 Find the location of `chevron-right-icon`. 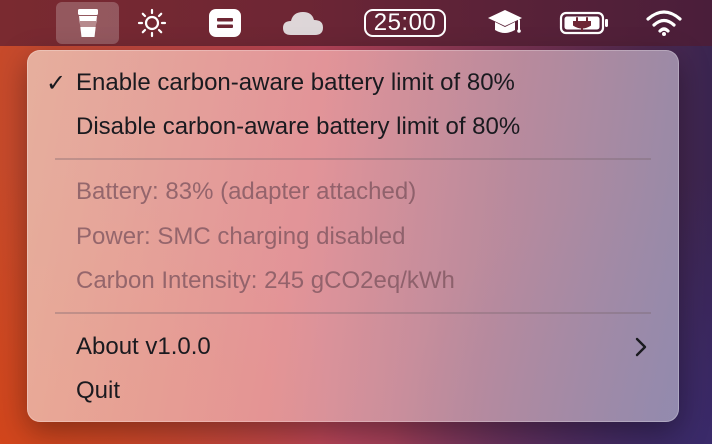

chevron-right-icon is located at coordinates (641, 347).